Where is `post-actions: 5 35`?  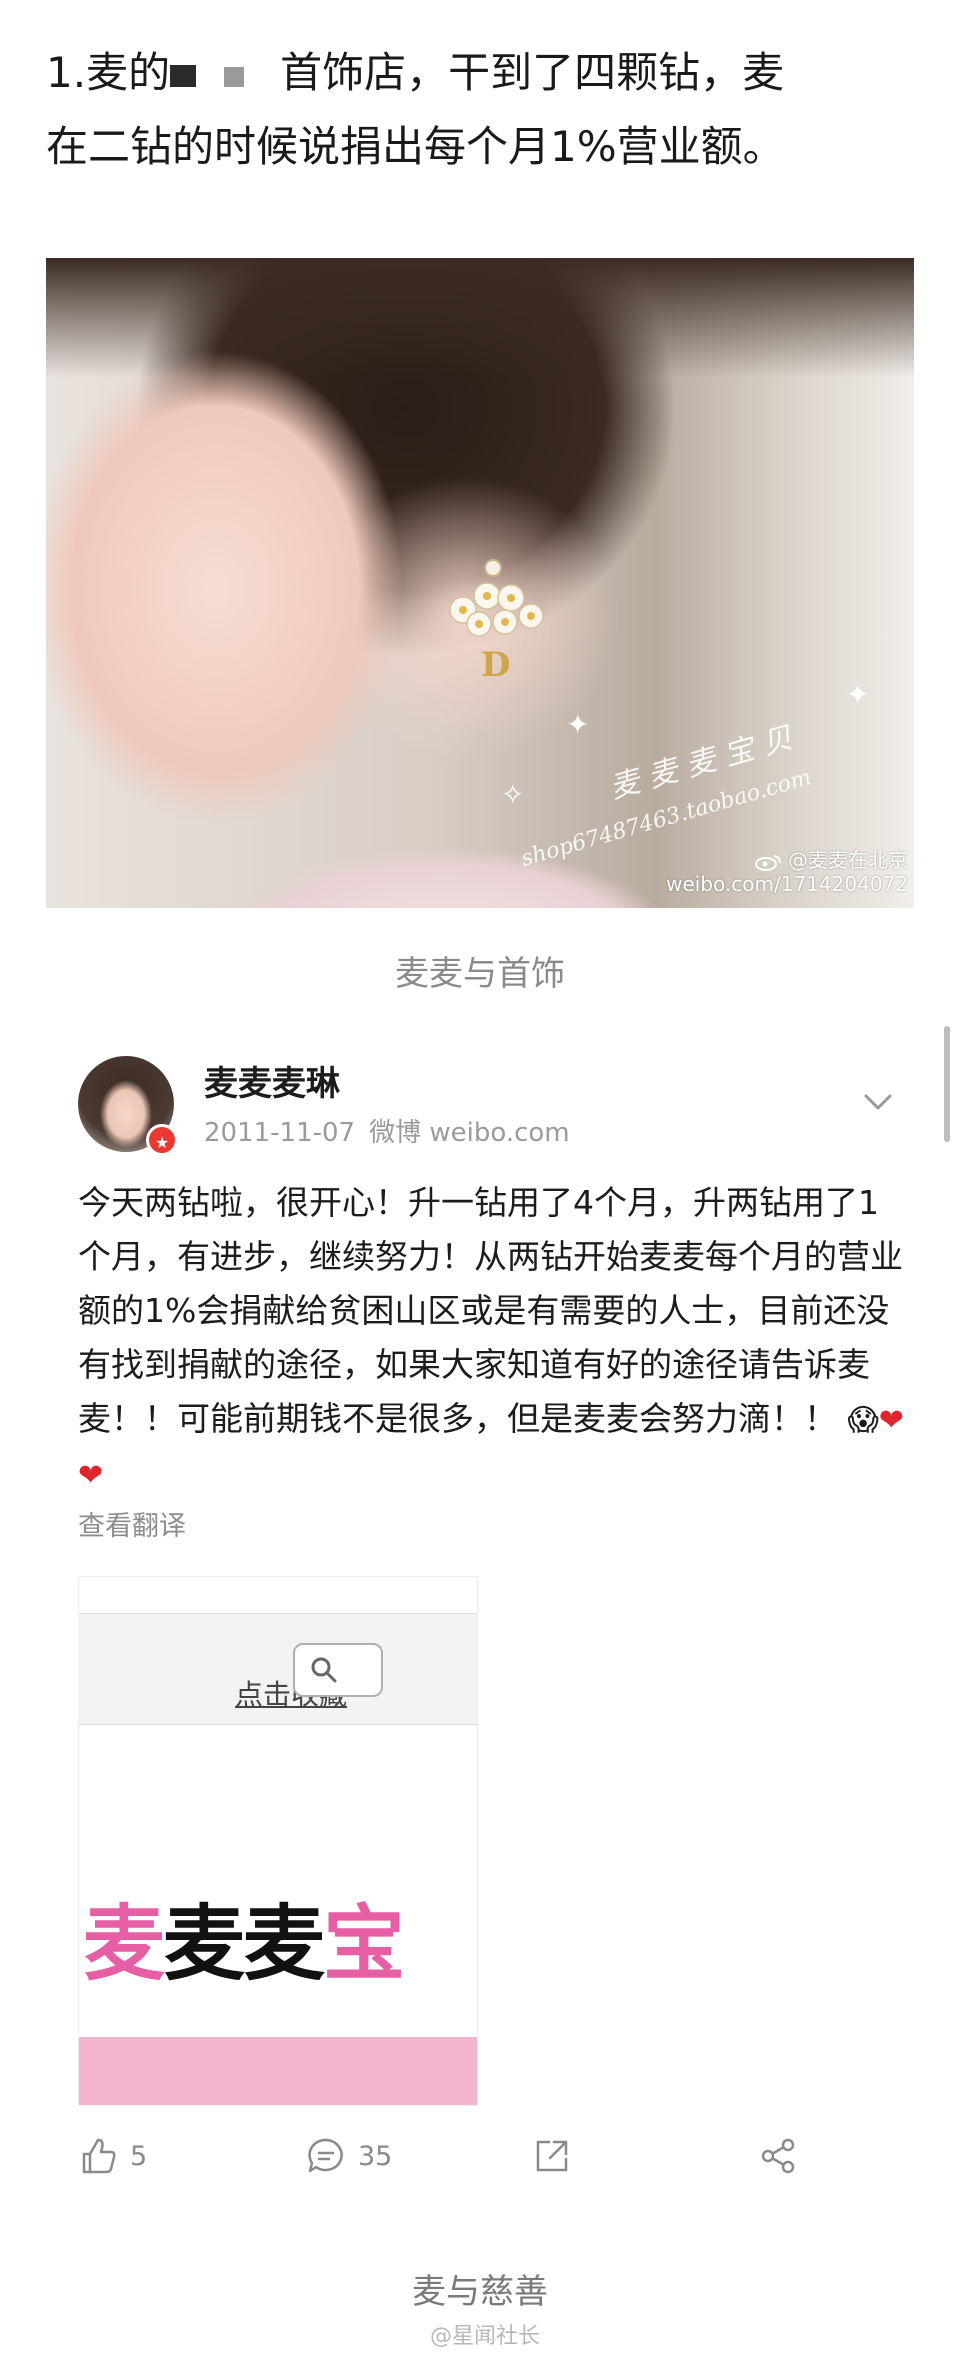
post-actions: 5 35 is located at coordinates (493, 2156).